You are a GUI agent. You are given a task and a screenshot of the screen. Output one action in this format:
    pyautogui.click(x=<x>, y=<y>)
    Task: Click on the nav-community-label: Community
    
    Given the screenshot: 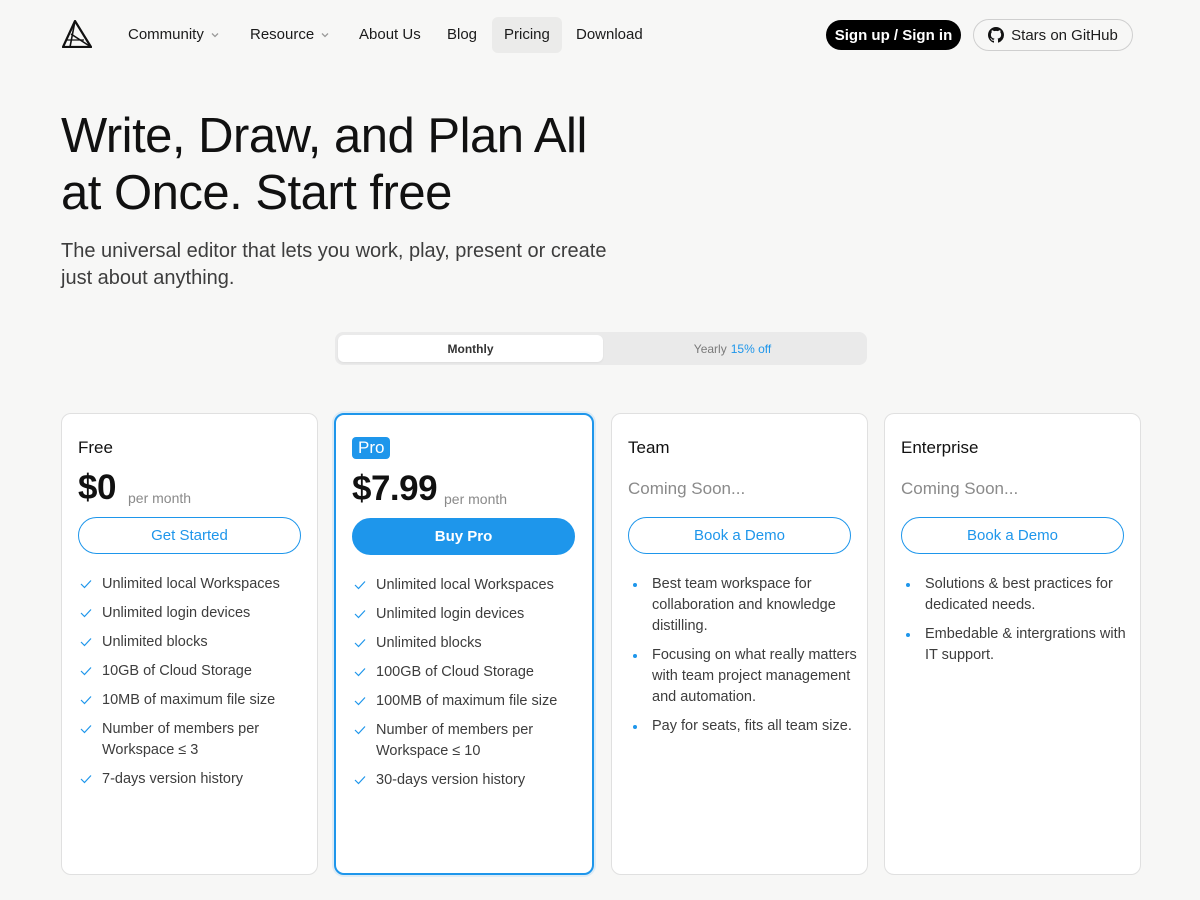 What is the action you would take?
    pyautogui.click(x=166, y=34)
    